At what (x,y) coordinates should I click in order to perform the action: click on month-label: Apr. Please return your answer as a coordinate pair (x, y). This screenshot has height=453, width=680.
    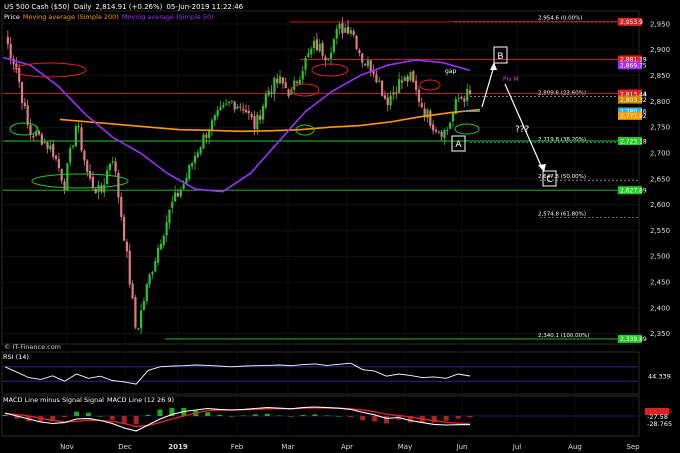
    Looking at the image, I should click on (347, 447).